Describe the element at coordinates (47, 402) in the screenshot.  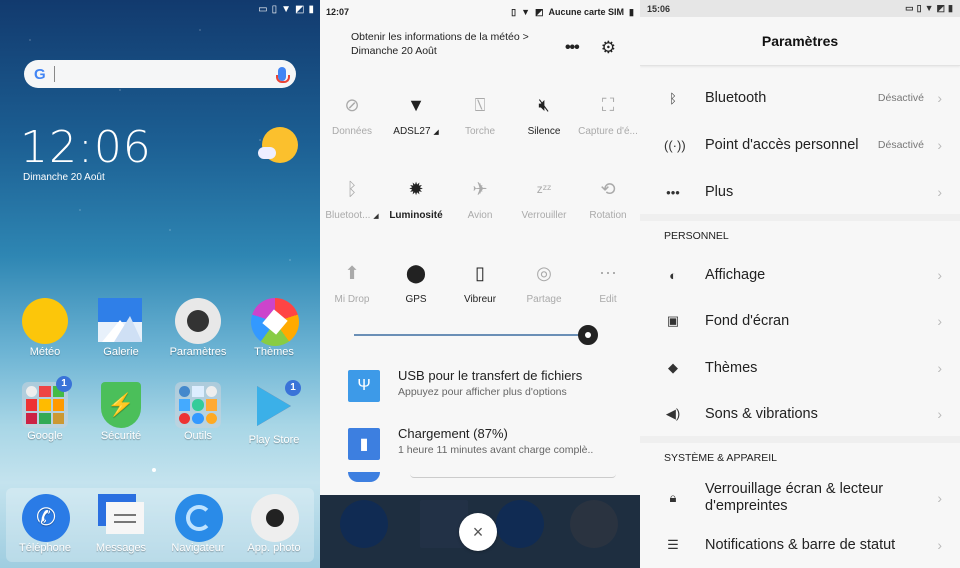
I see `folder-icon: 1` at that location.